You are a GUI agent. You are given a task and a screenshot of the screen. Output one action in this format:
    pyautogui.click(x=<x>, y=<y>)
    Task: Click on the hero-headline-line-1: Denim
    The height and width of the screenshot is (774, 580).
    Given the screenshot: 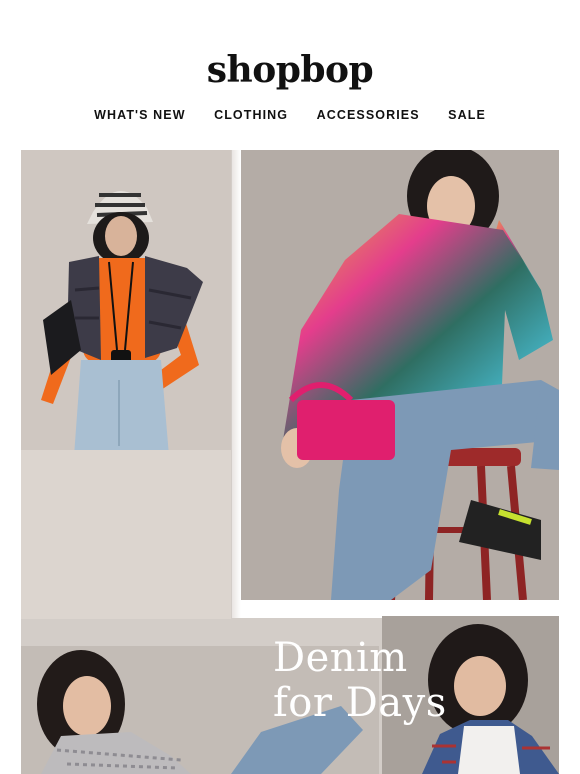 What is the action you would take?
    pyautogui.click(x=340, y=658)
    